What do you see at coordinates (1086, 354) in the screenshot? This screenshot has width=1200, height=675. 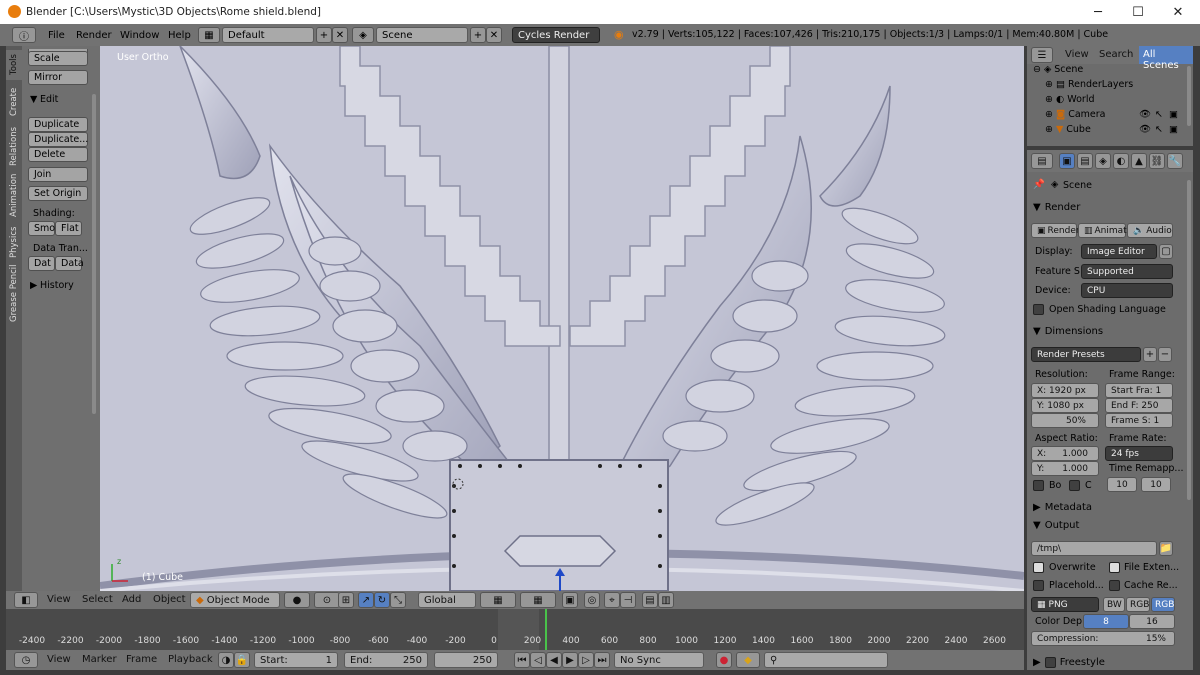 I see `render-presets-select: Render Presets` at bounding box center [1086, 354].